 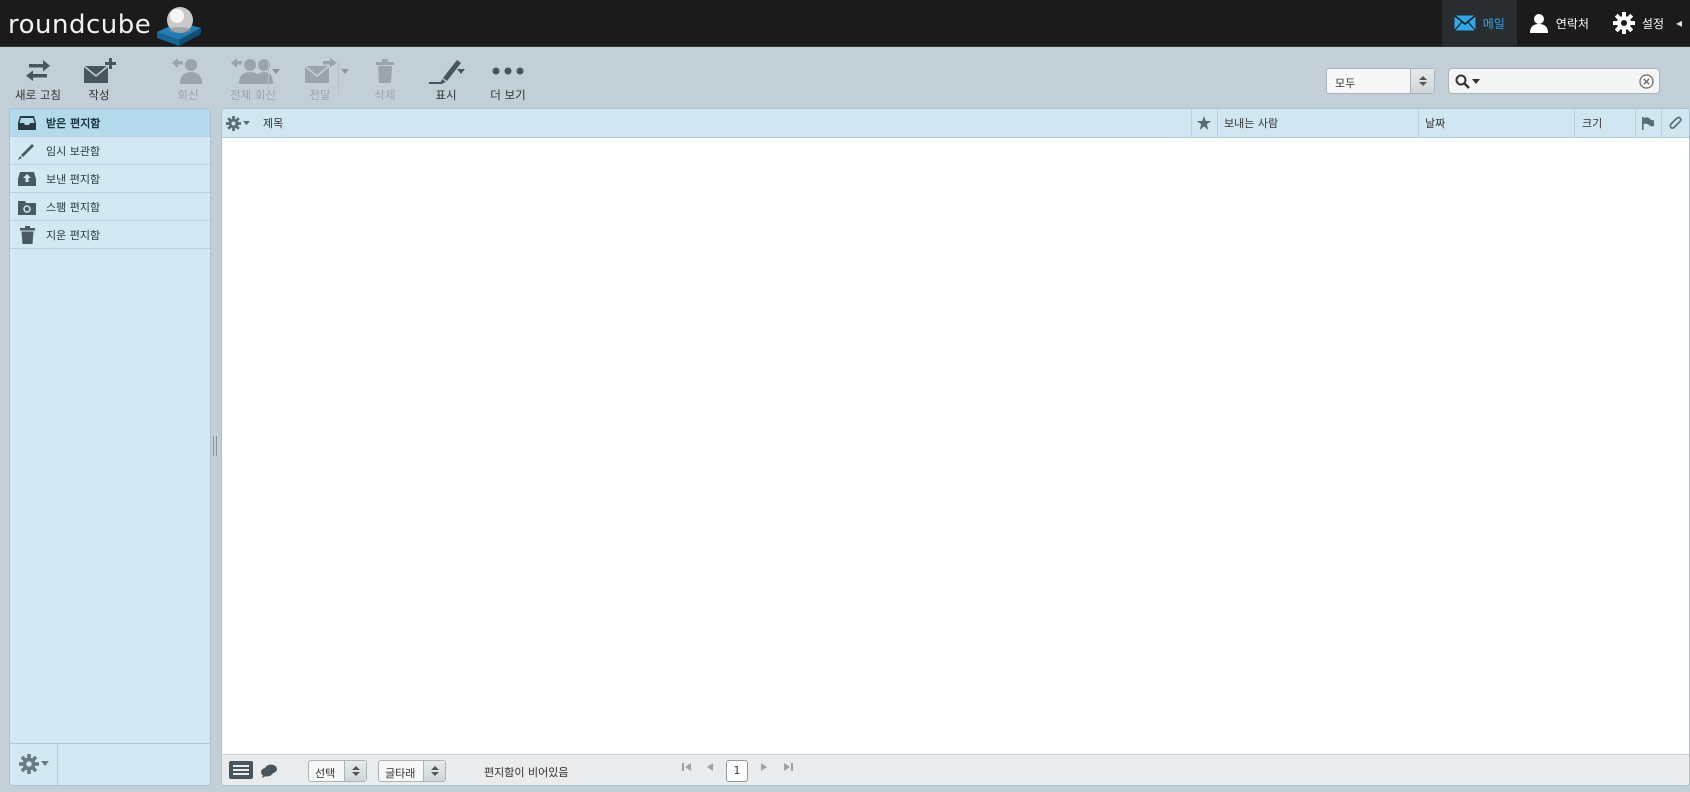 I want to click on column-size: 크기, so click(x=1592, y=123).